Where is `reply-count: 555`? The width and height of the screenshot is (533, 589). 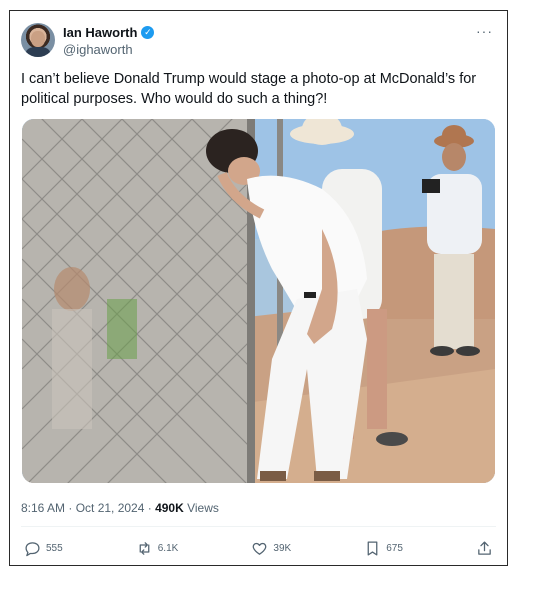 reply-count: 555 is located at coordinates (54, 548).